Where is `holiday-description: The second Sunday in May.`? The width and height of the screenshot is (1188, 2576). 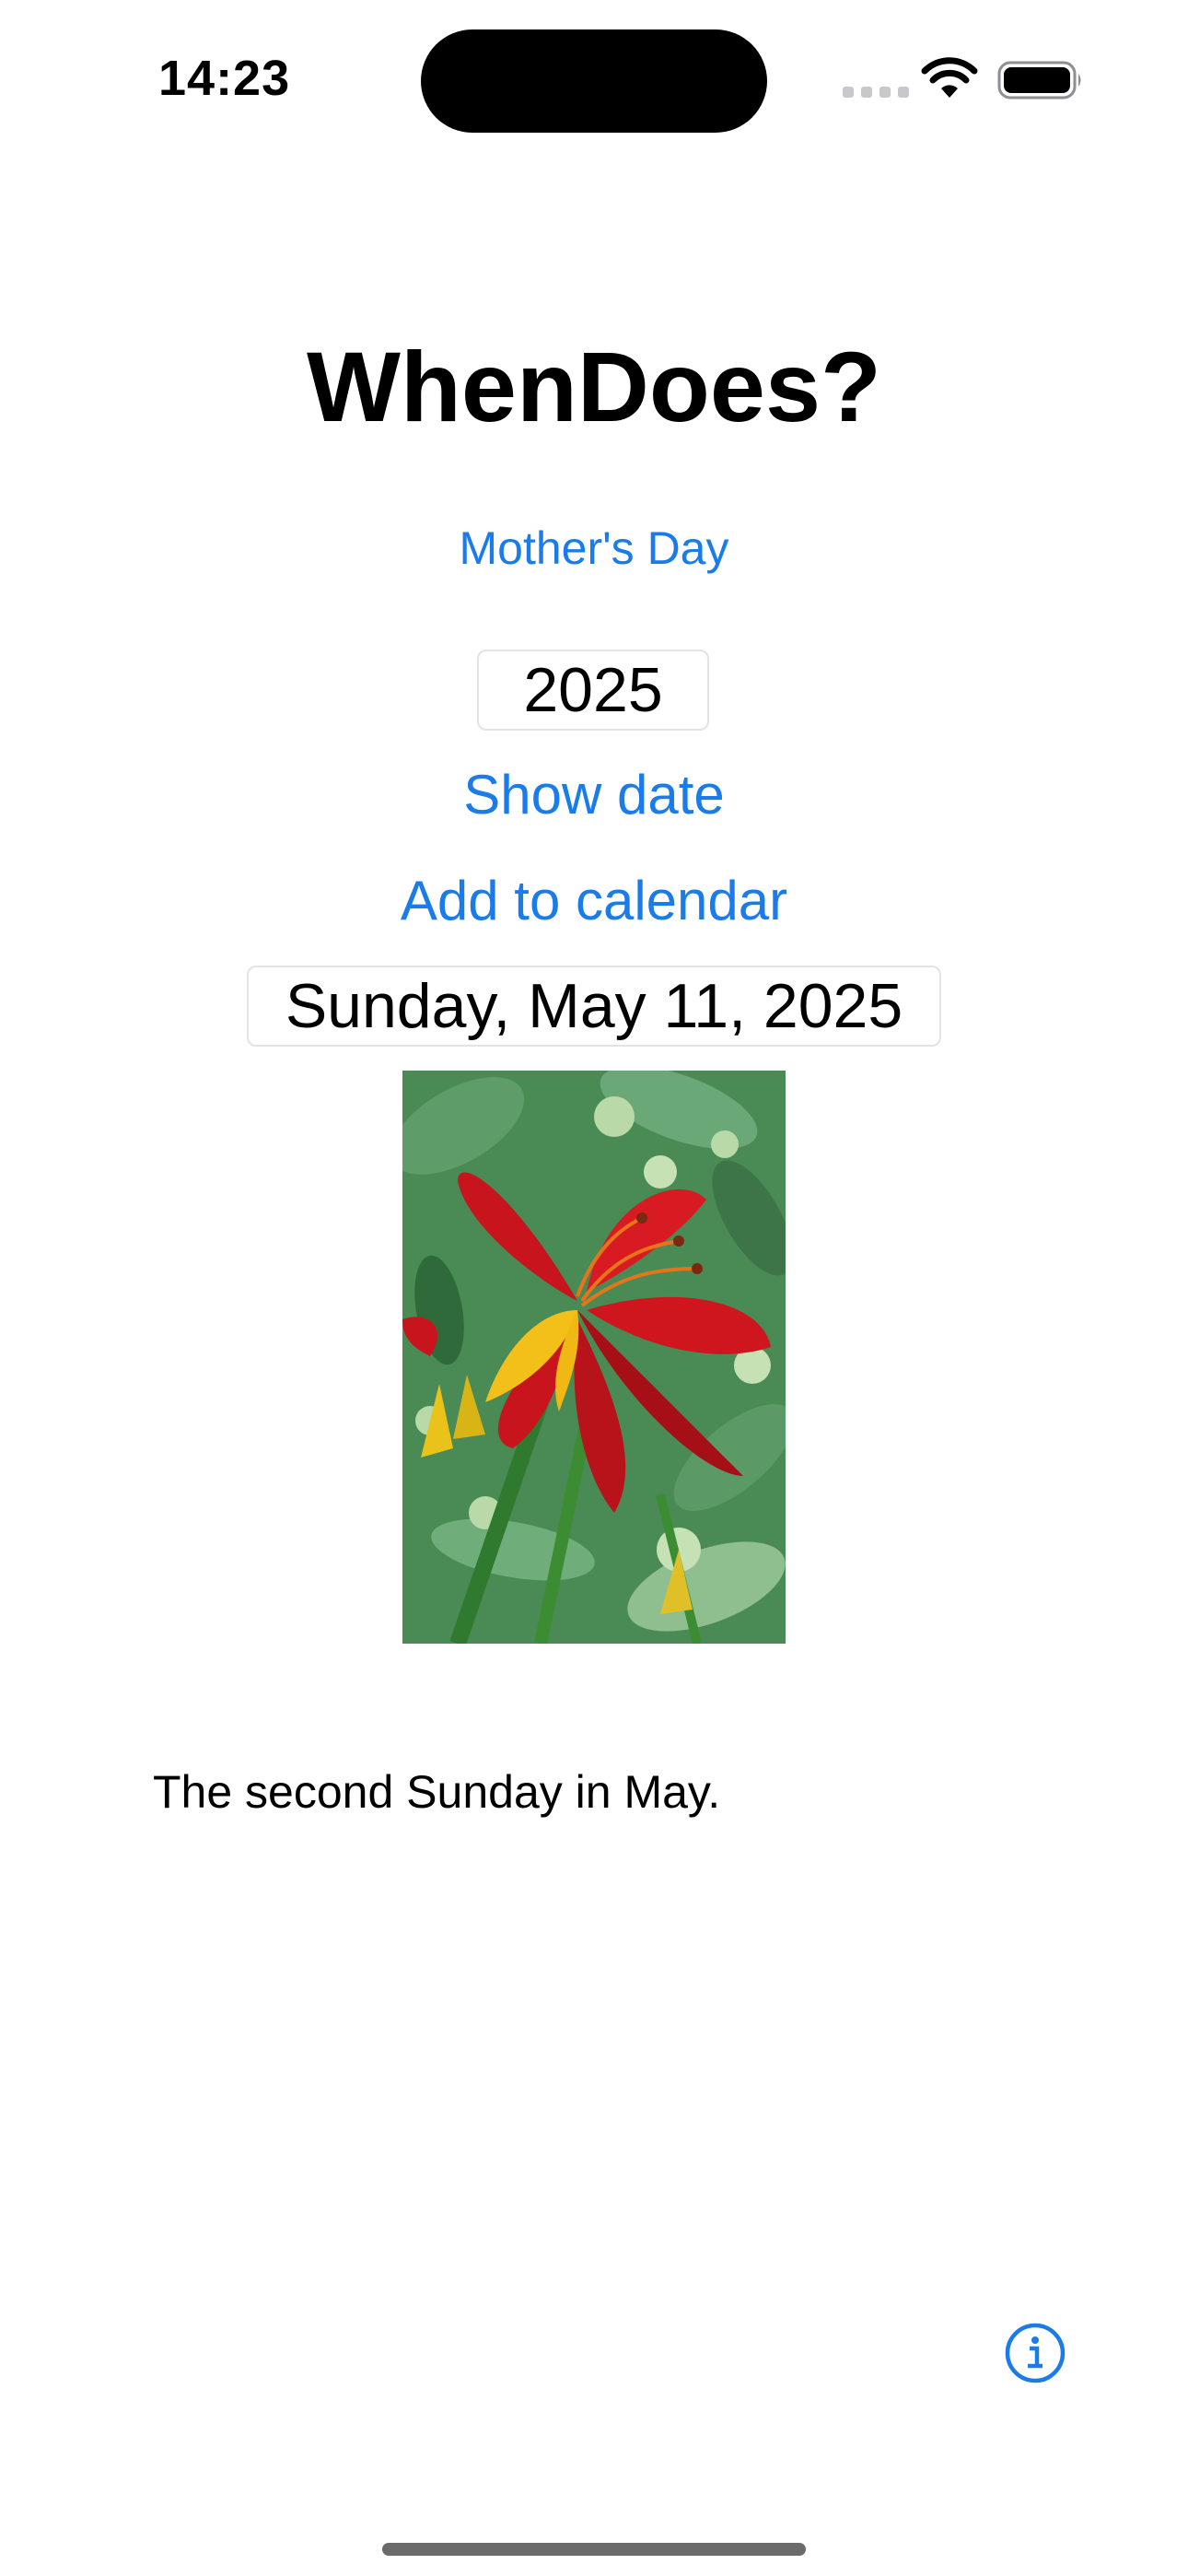
holiday-description: The second Sunday in May. is located at coordinates (437, 1792).